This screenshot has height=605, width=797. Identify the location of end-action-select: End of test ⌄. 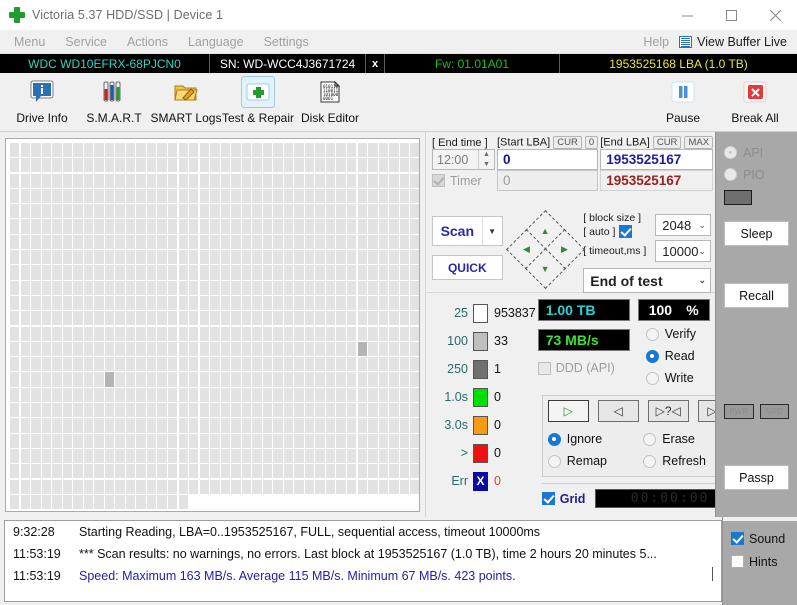
(647, 280).